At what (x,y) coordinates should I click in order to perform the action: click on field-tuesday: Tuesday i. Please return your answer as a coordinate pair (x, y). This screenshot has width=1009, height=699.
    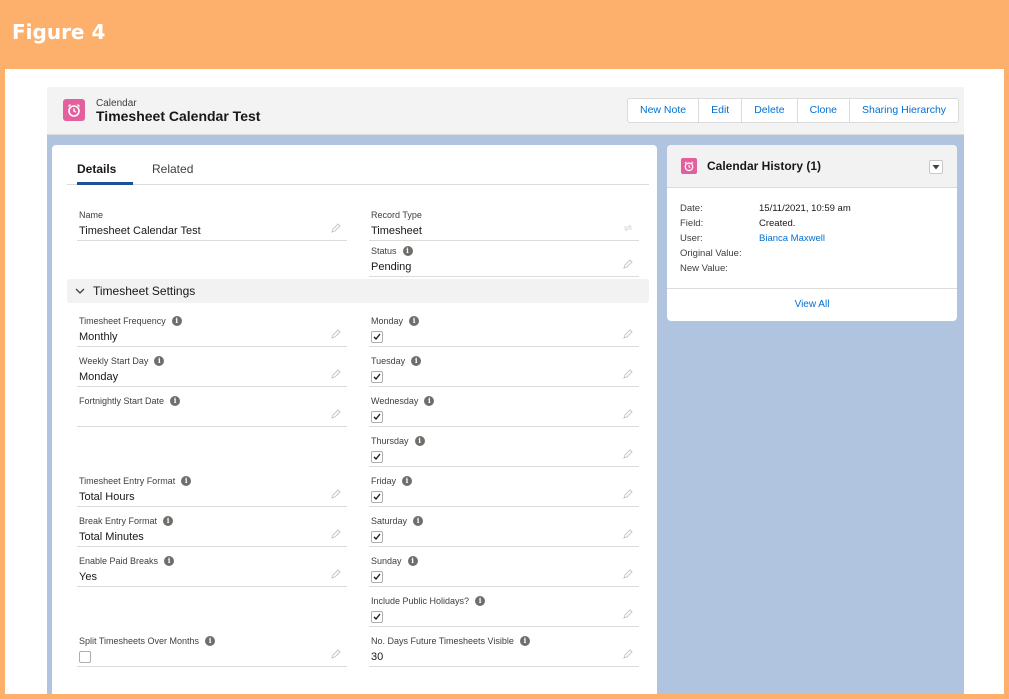
    Looking at the image, I should click on (504, 369).